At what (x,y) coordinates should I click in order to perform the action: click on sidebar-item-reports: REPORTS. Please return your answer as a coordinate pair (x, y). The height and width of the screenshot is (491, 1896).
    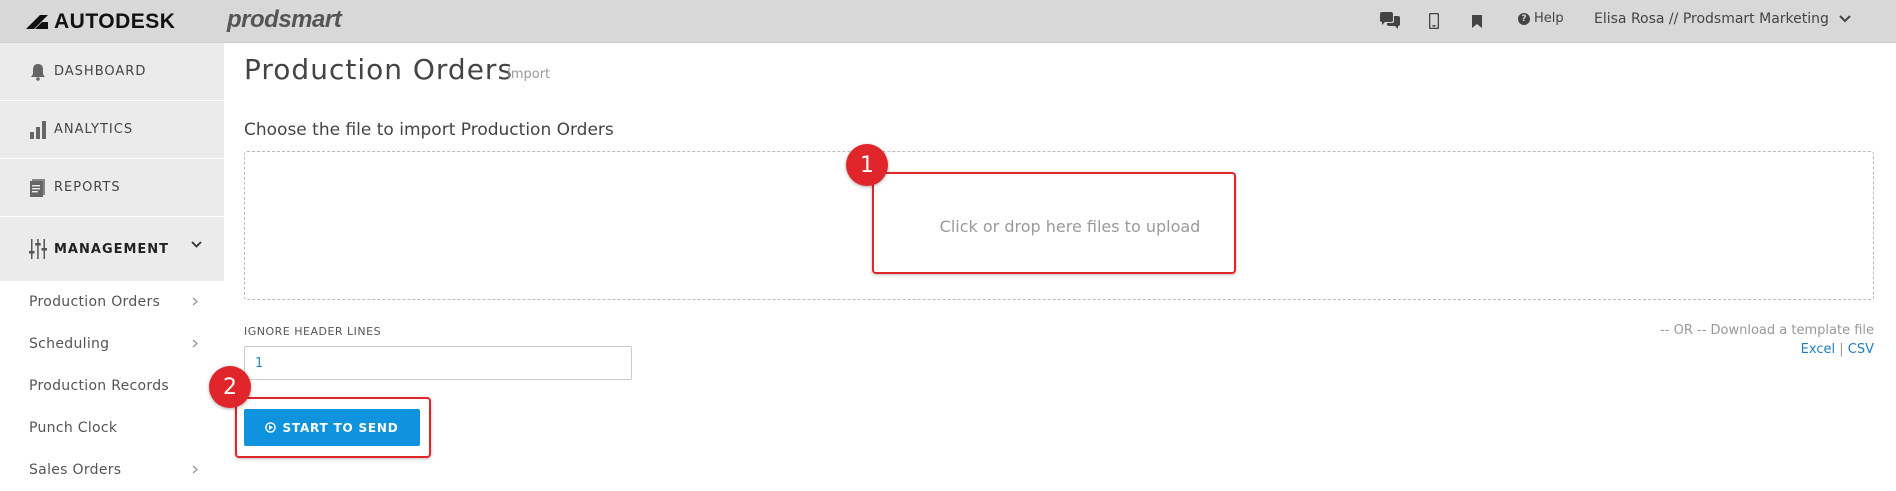
    Looking at the image, I should click on (112, 188).